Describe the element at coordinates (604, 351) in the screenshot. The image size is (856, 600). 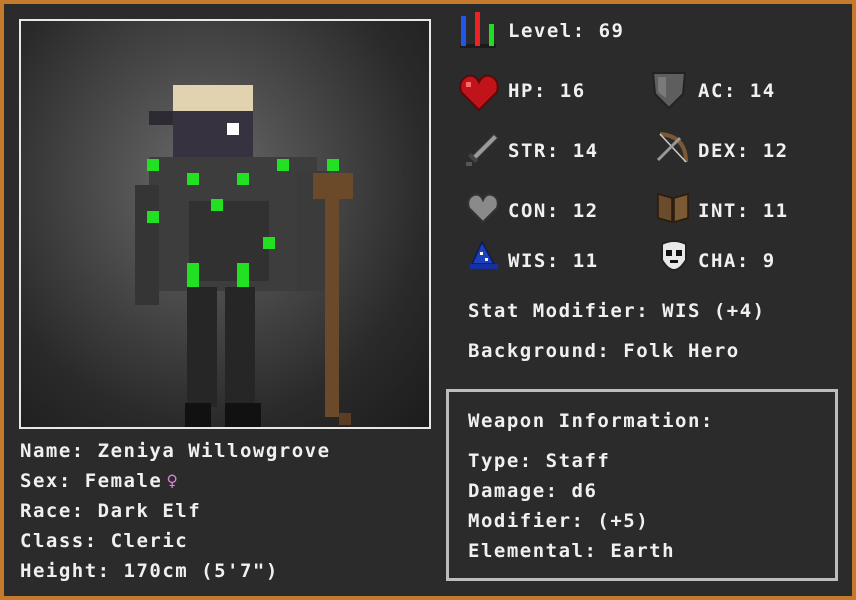
I see `background: Background: Folk Hero` at that location.